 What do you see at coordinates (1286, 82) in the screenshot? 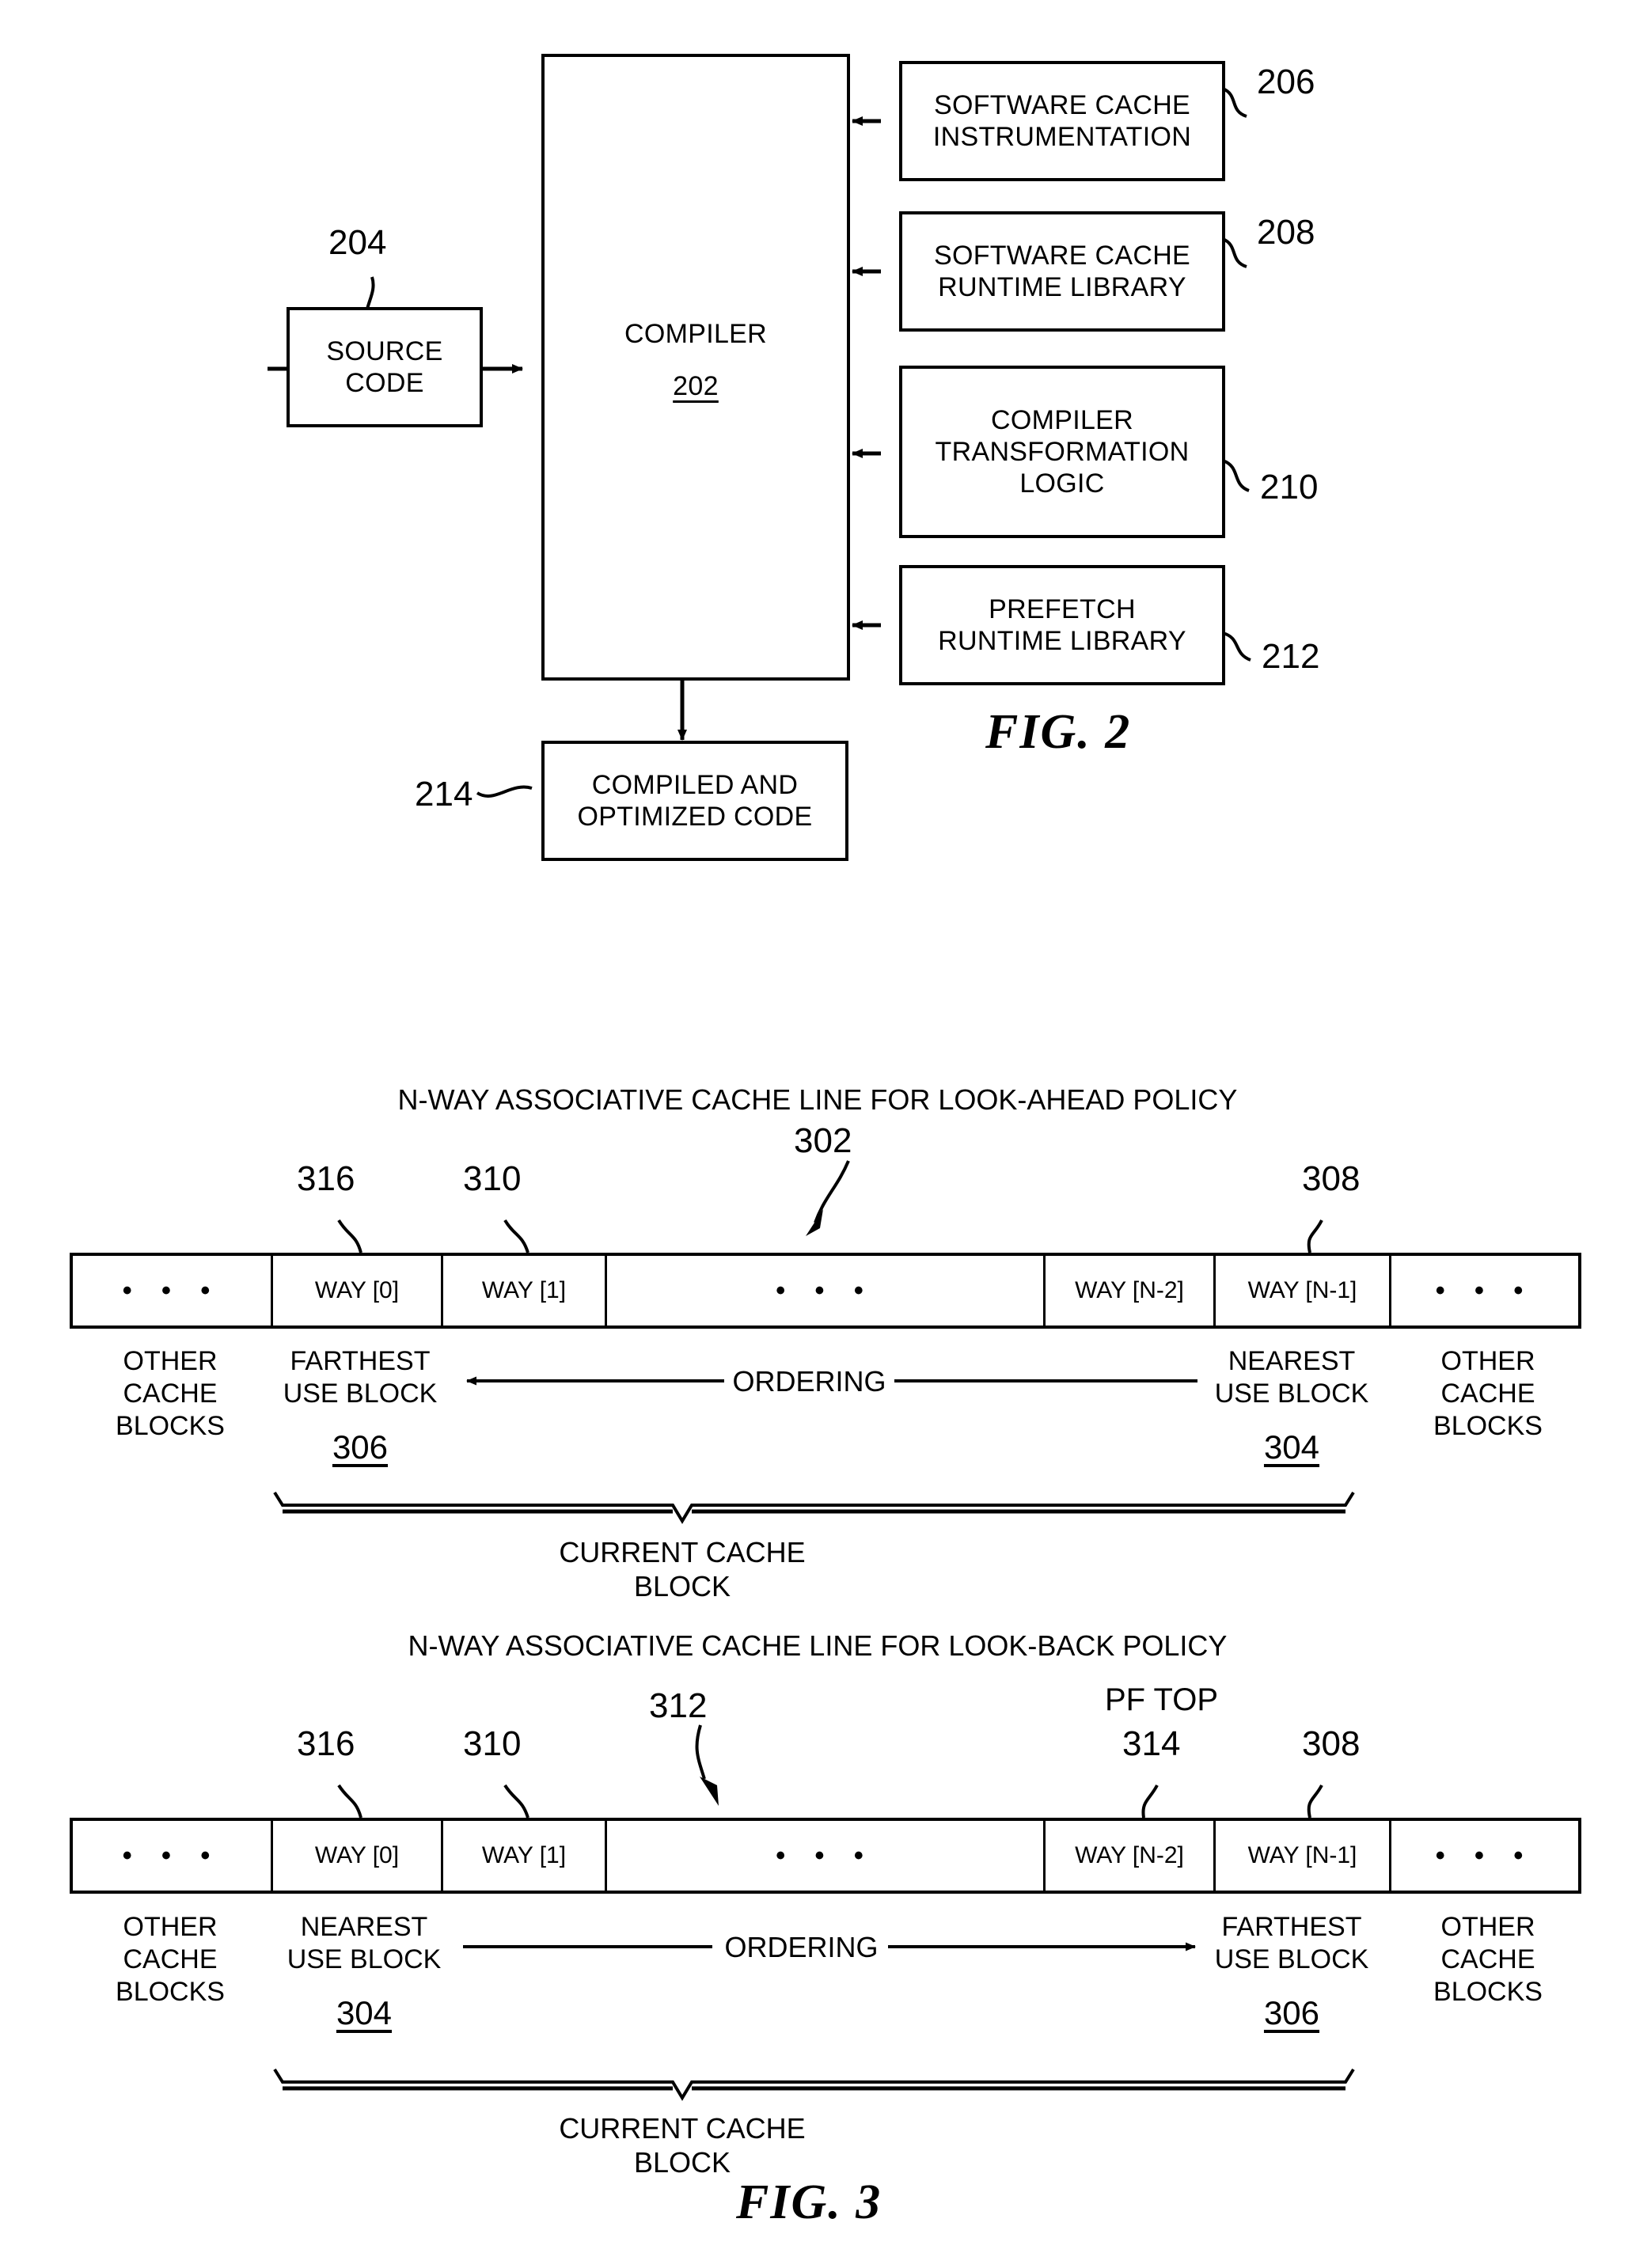
I see `ref-206: 206` at bounding box center [1286, 82].